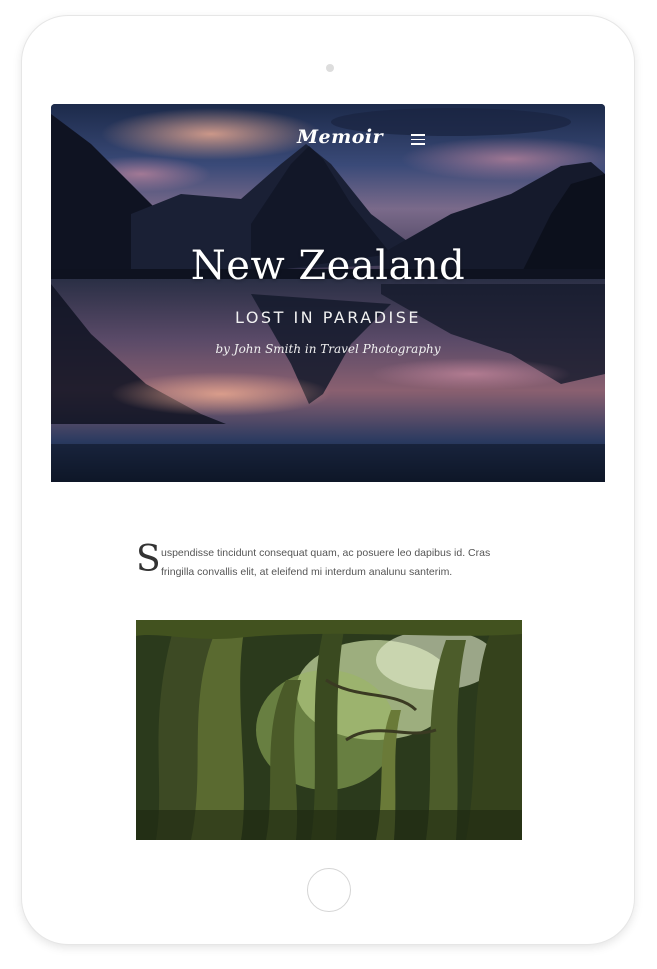  What do you see at coordinates (330, 68) in the screenshot?
I see `camera-icon` at bounding box center [330, 68].